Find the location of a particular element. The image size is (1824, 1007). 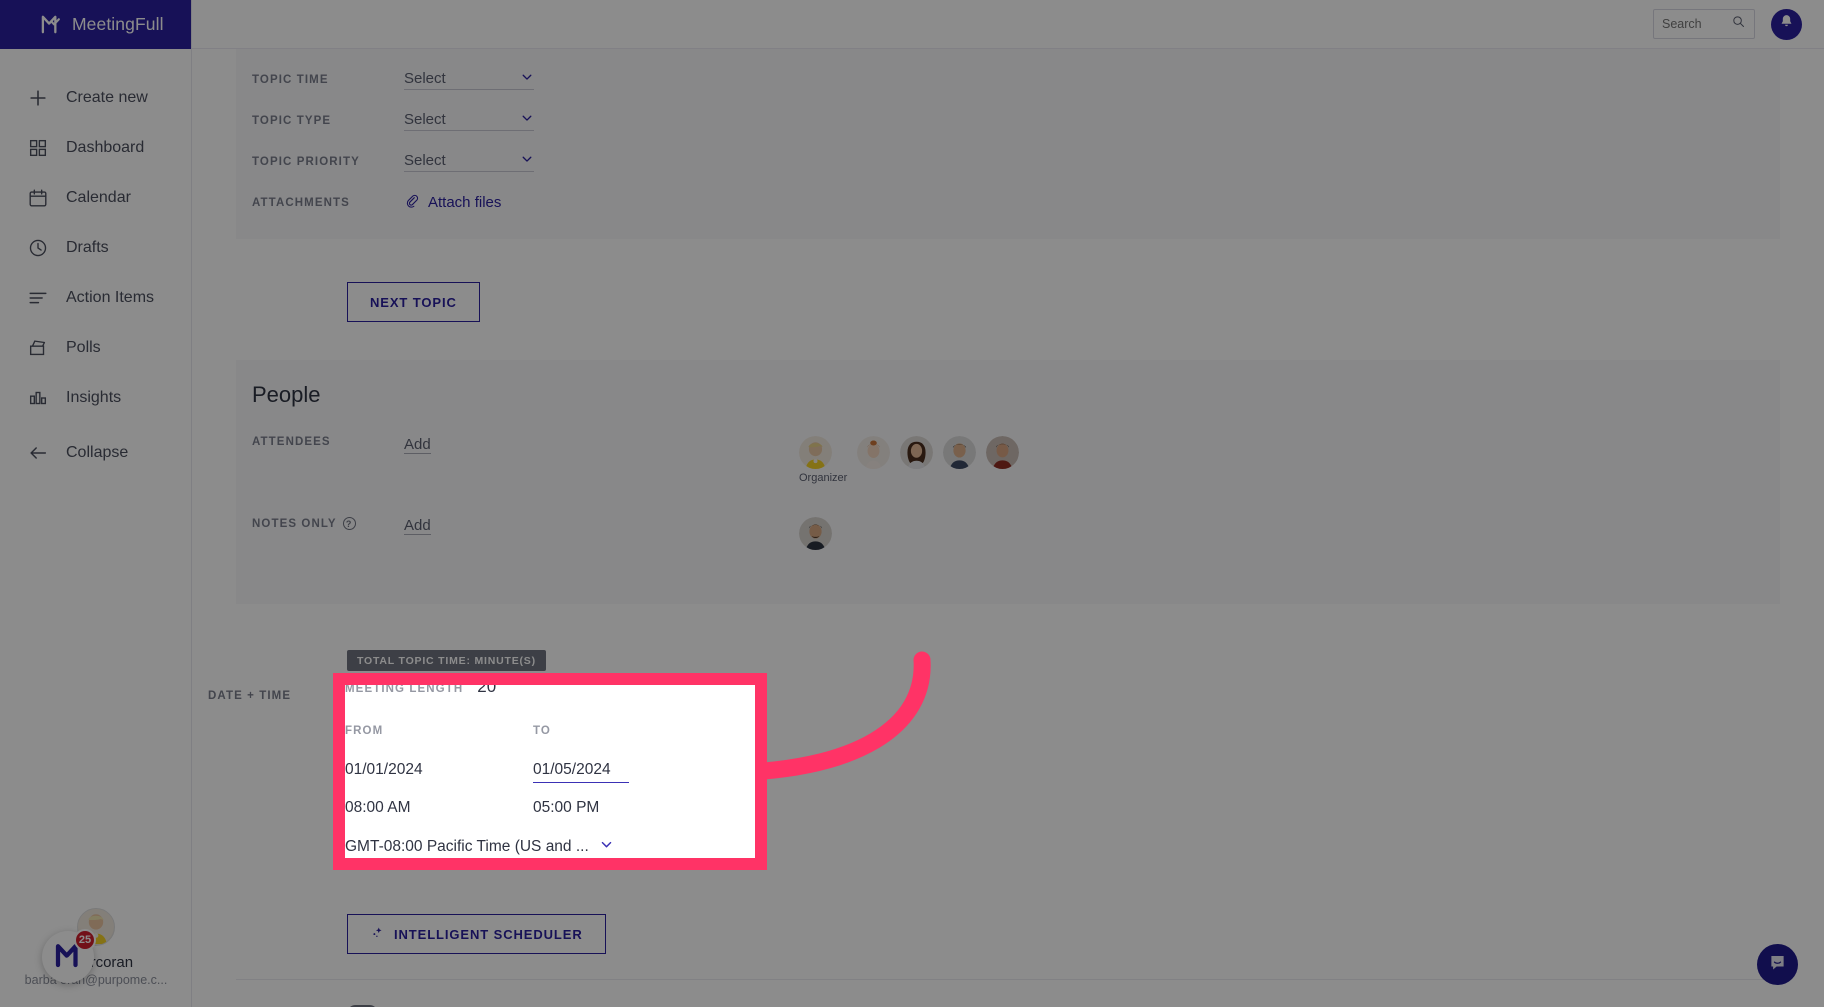

attach-files-label: Attach files is located at coordinates (465, 202).